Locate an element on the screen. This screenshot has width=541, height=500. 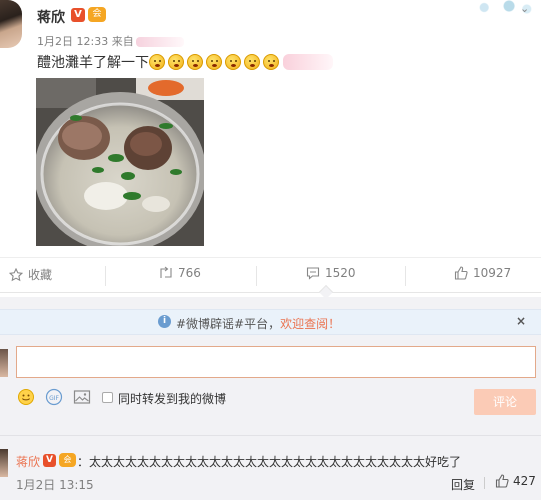
emoji-row is located at coordinates (215, 62).